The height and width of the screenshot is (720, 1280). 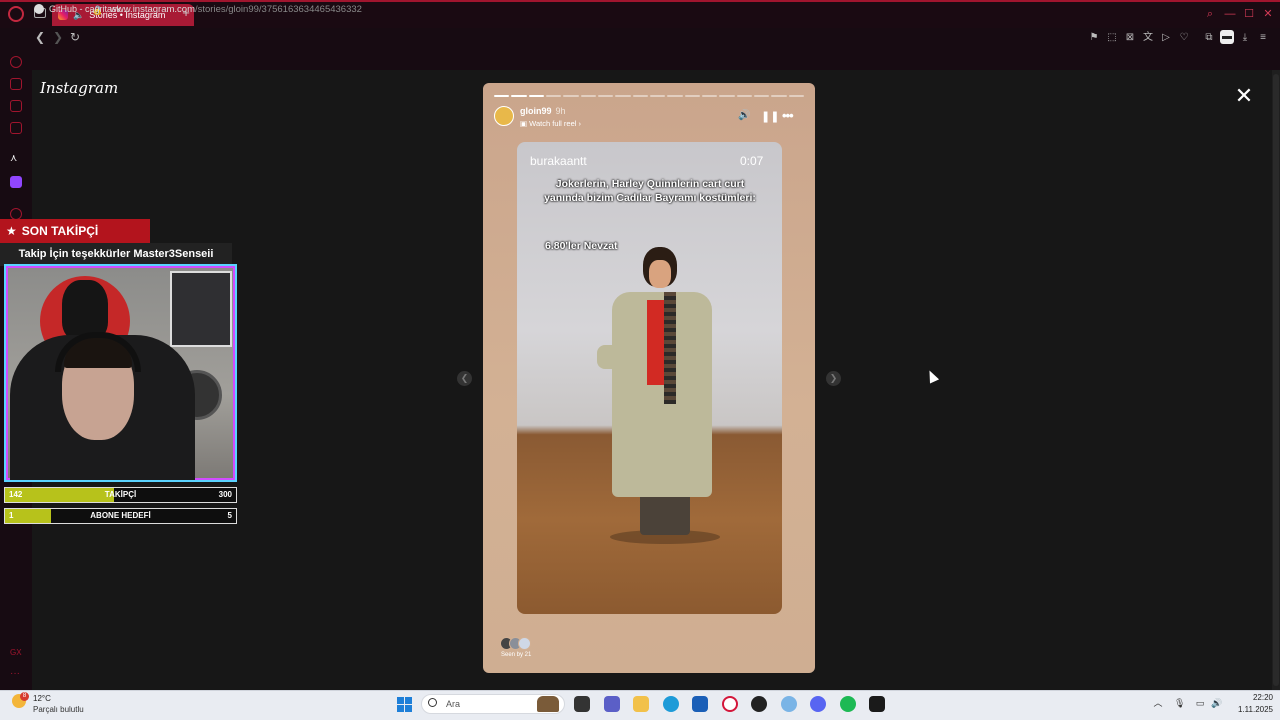 What do you see at coordinates (40, 37) in the screenshot?
I see `back-button: ❮` at bounding box center [40, 37].